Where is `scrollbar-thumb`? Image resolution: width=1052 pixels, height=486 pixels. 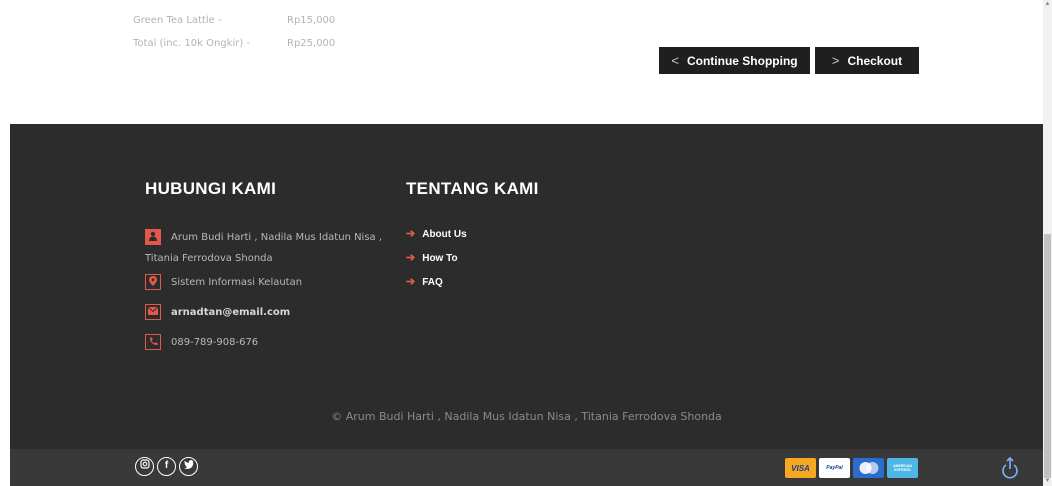
scrollbar-thumb is located at coordinates (1047, 356).